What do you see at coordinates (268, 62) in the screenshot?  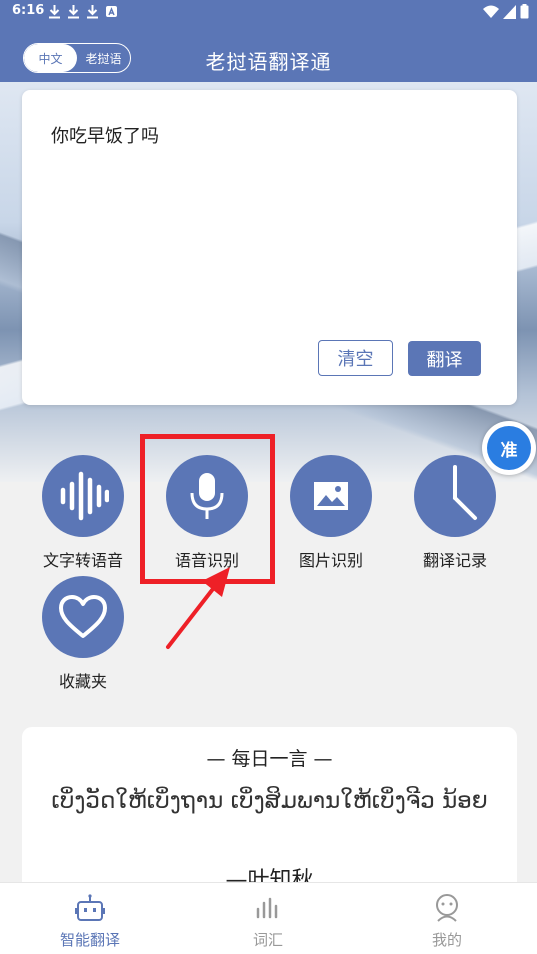 I see `page-title: 老挝语翻译通` at bounding box center [268, 62].